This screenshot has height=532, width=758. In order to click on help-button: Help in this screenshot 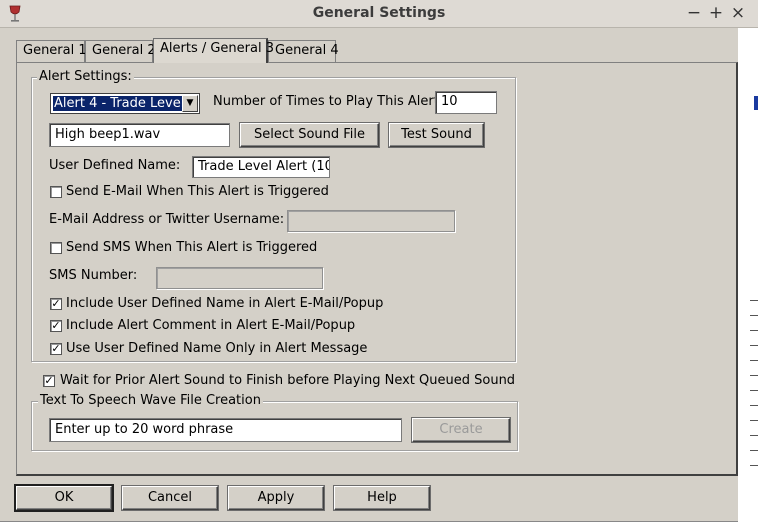, I will do `click(382, 498)`.